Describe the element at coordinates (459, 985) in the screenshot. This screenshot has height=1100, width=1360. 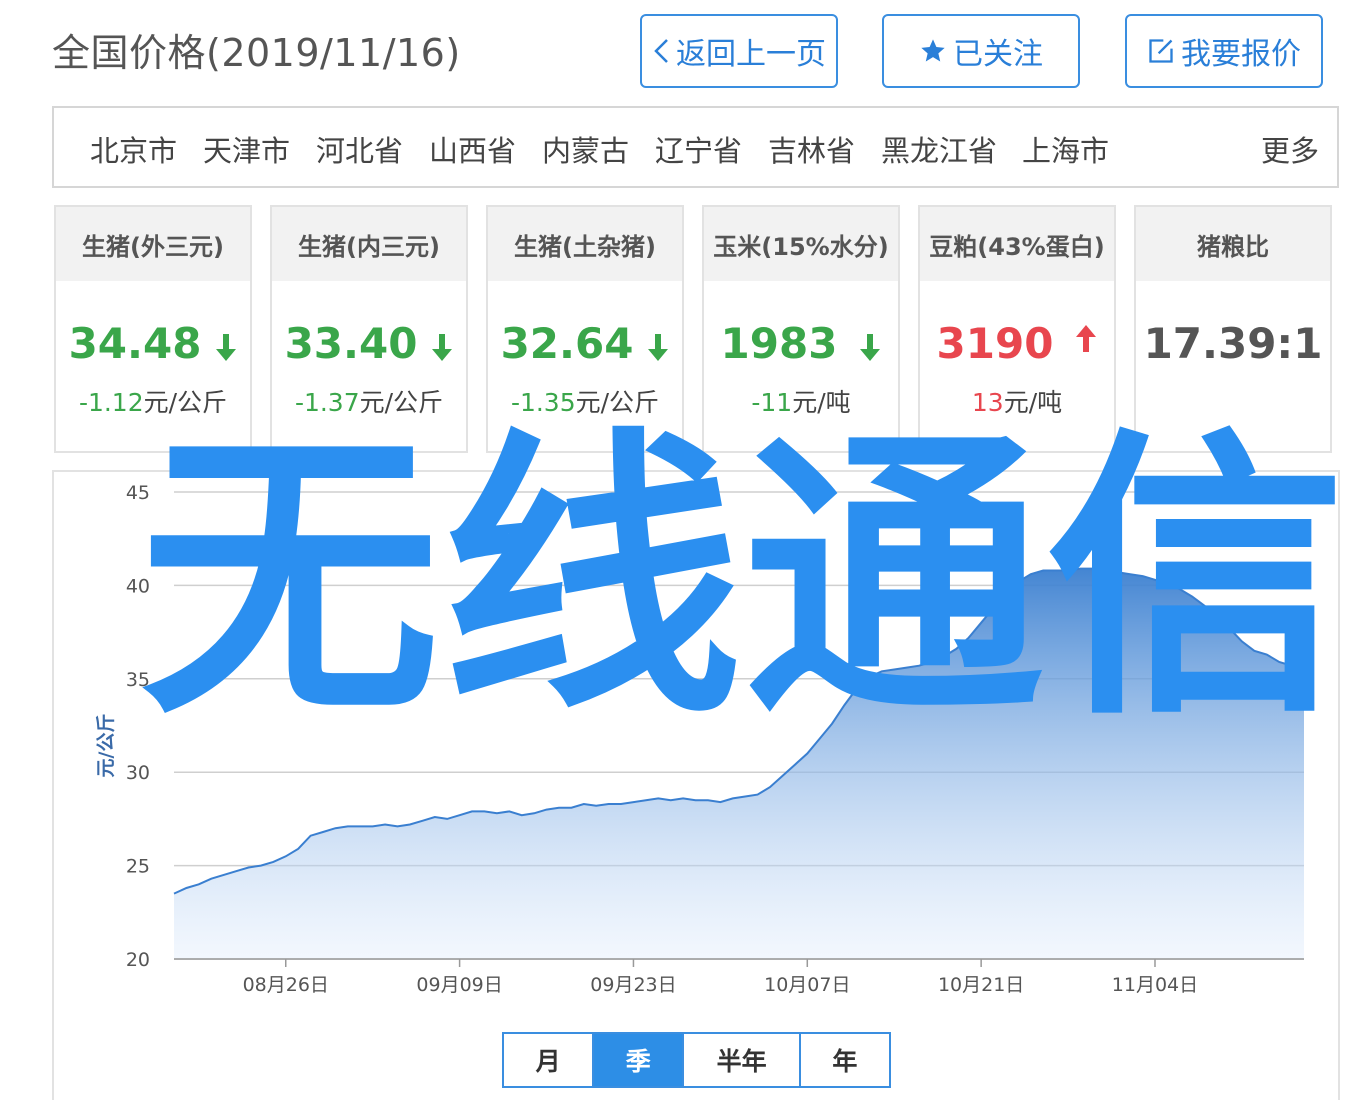
I see `x-tick-label: 09月09日` at that location.